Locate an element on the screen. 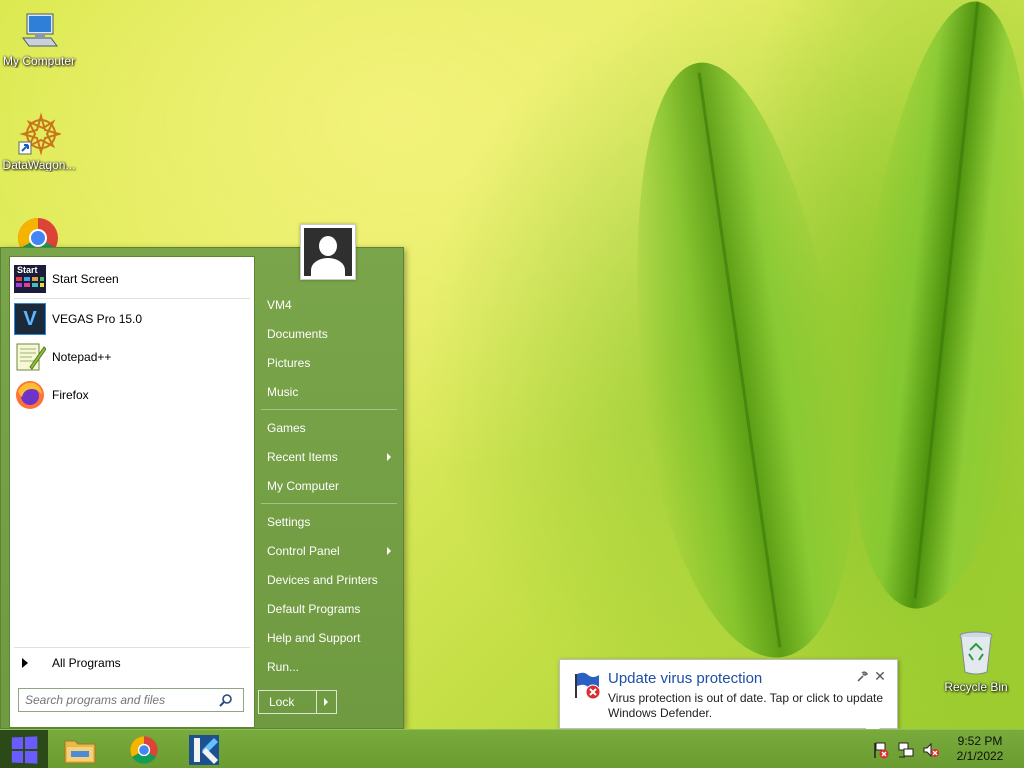  all-programs-label: All Programs is located at coordinates (86, 663).